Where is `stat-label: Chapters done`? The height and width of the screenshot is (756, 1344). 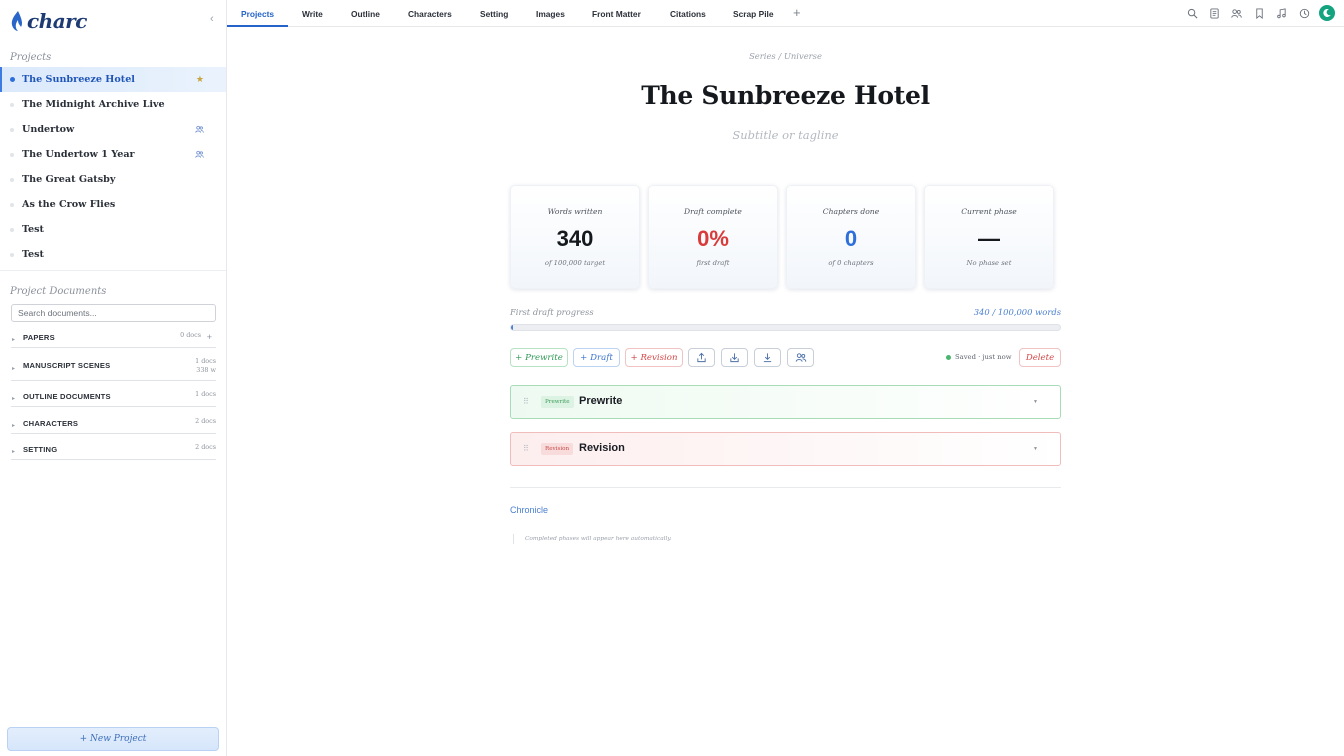 stat-label: Chapters done is located at coordinates (851, 211).